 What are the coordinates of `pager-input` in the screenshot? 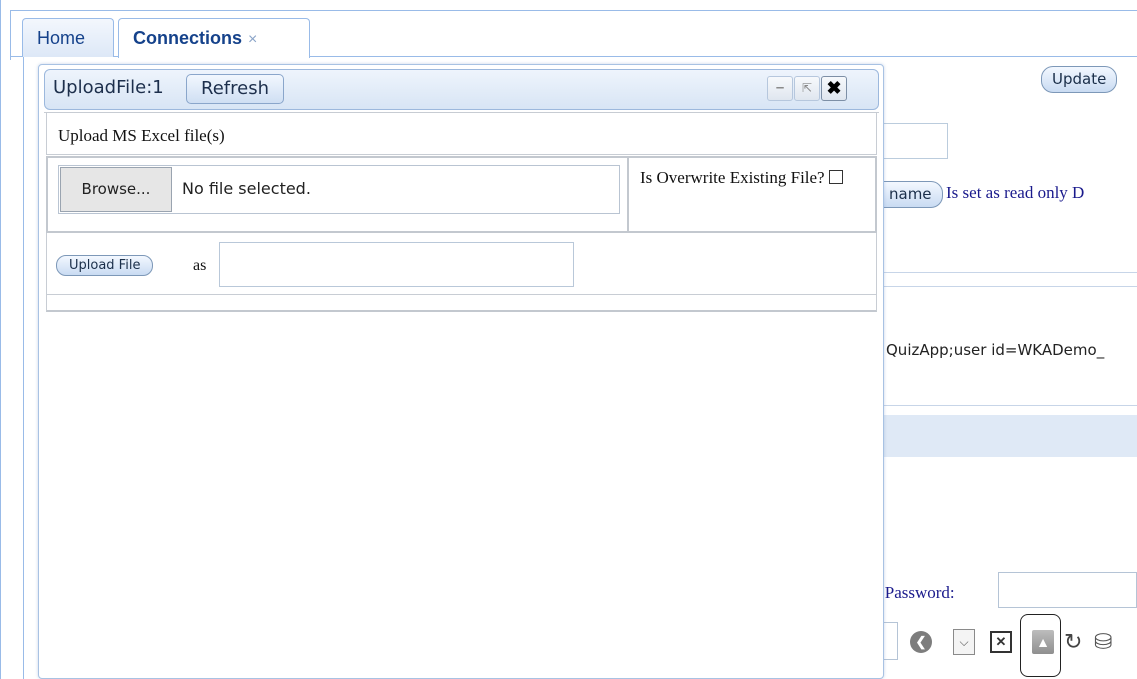 It's located at (891, 641).